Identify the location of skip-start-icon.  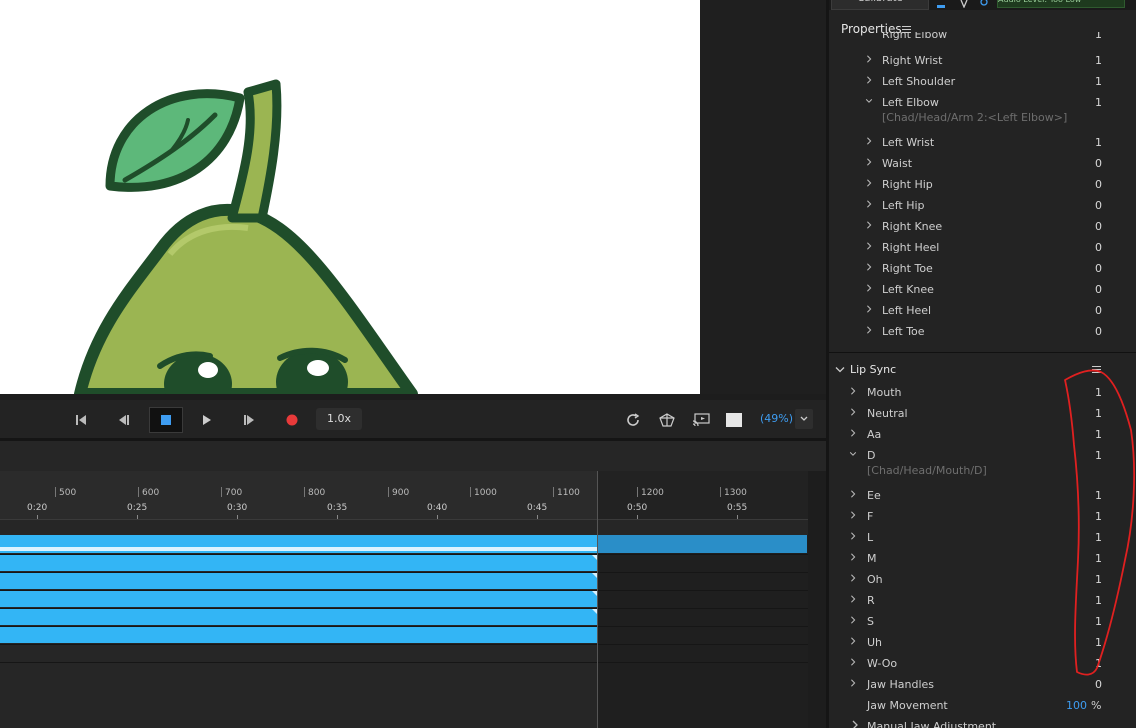
(81, 420).